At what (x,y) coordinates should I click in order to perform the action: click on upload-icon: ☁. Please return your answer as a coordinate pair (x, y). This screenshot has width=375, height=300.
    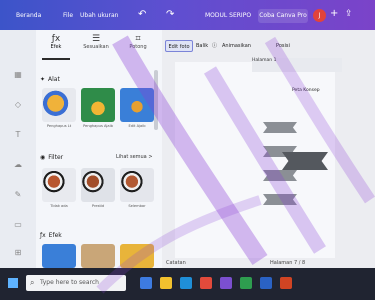
    Looking at the image, I should click on (18, 164).